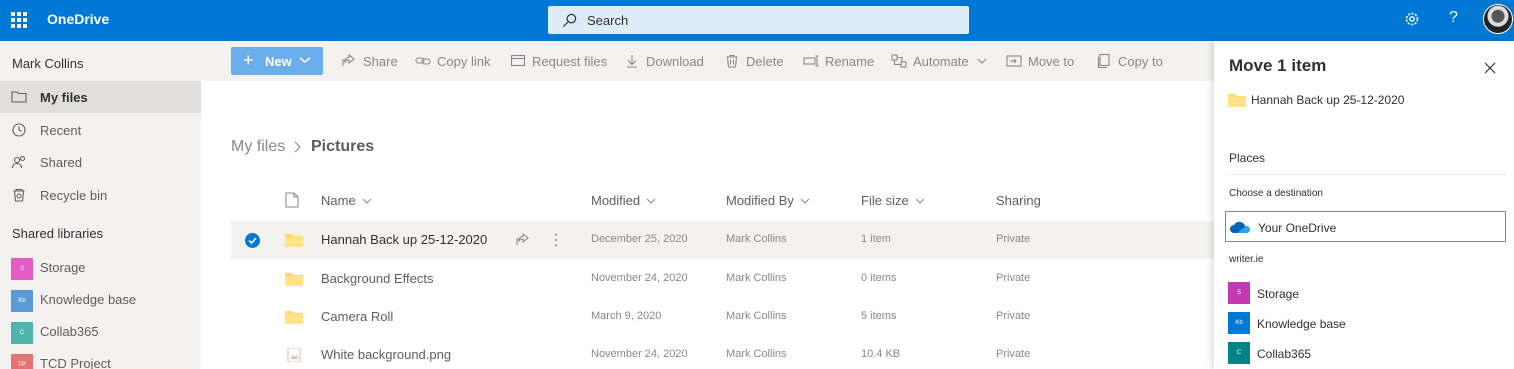 This screenshot has width=1514, height=369. Describe the element at coordinates (377, 278) in the screenshot. I see `file-name: Background Effects` at that location.